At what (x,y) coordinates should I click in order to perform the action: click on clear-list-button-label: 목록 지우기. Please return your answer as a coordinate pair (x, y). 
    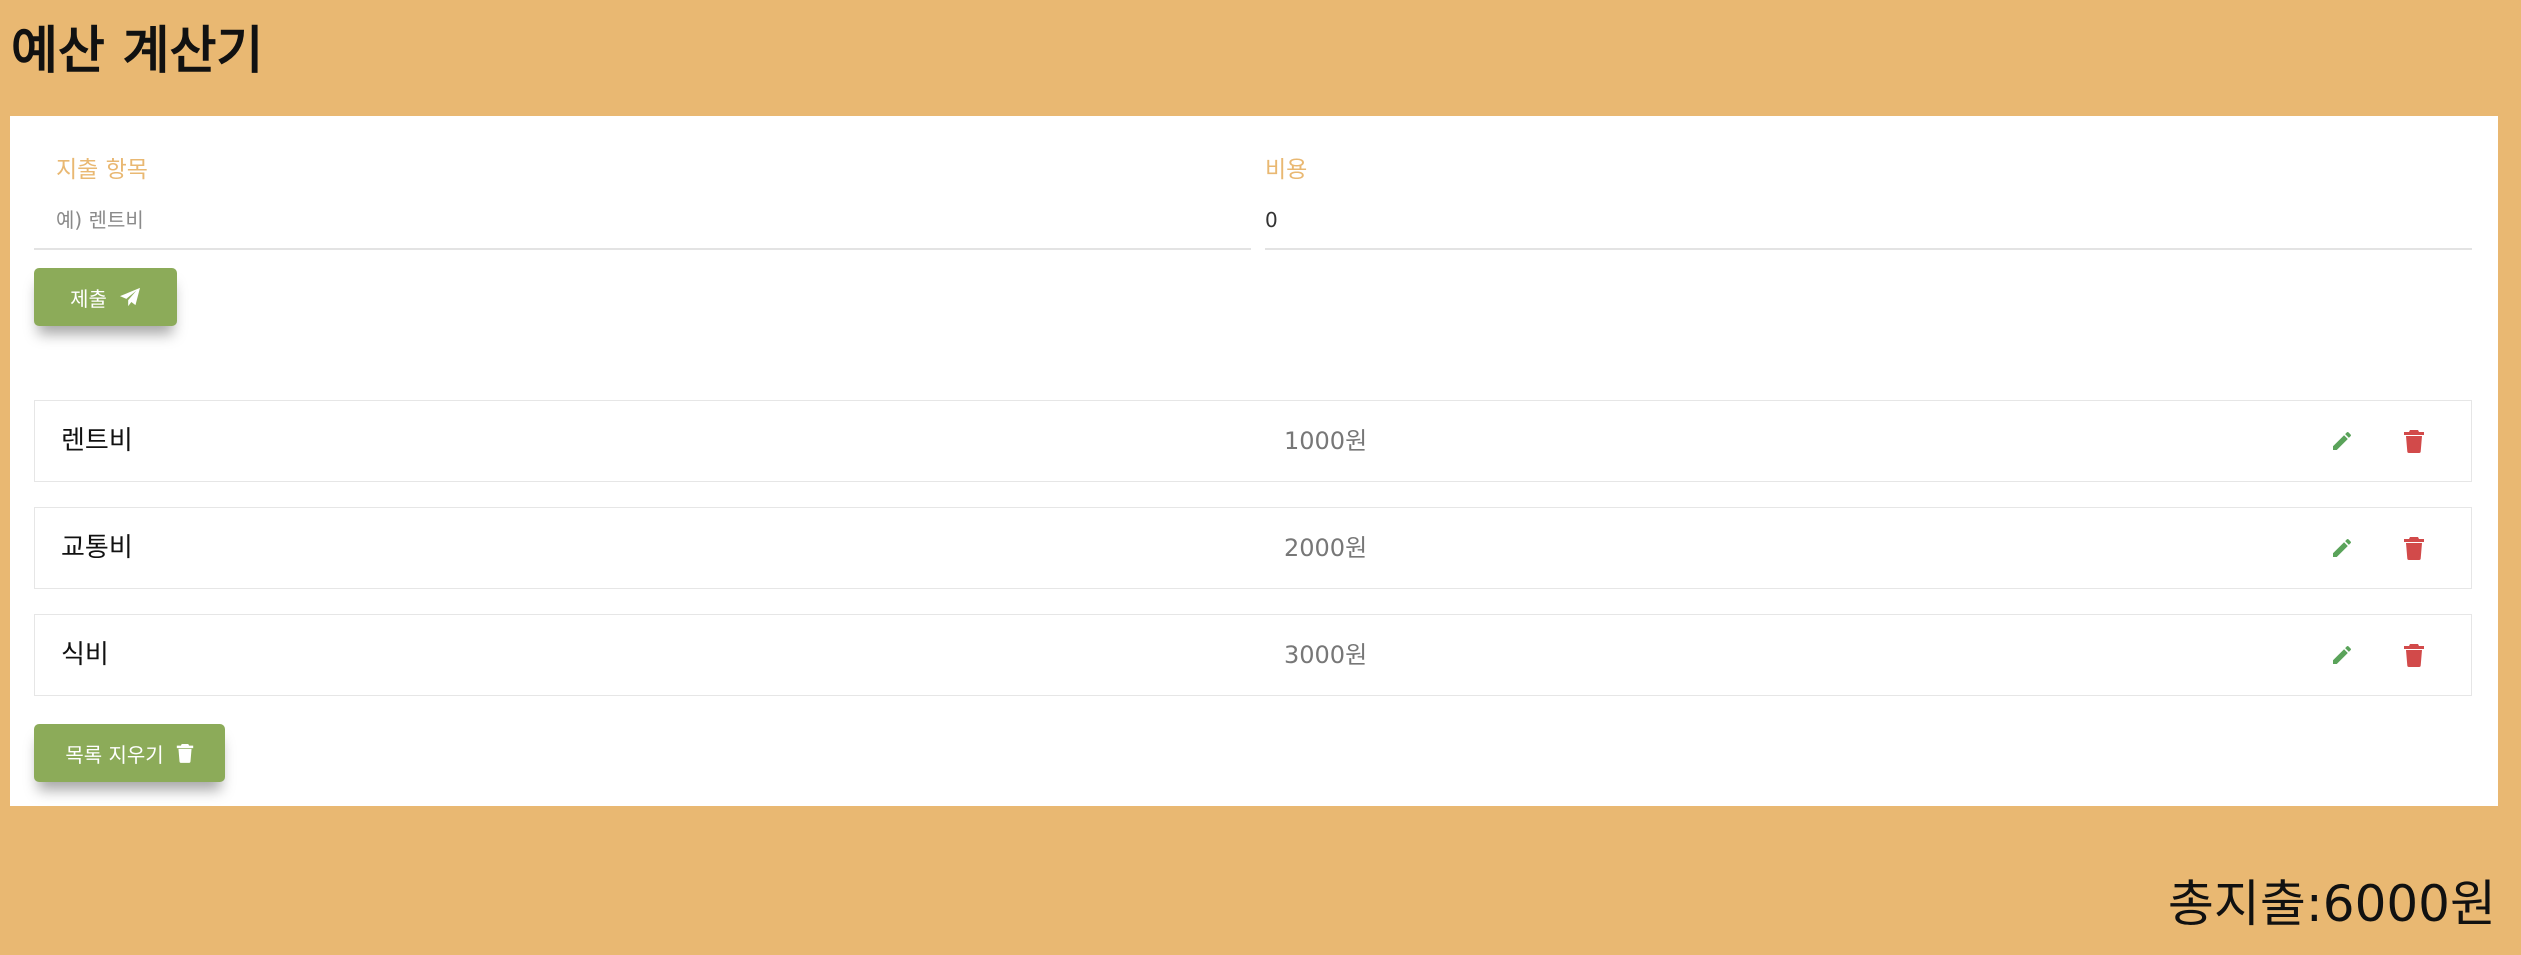
    Looking at the image, I should click on (114, 754).